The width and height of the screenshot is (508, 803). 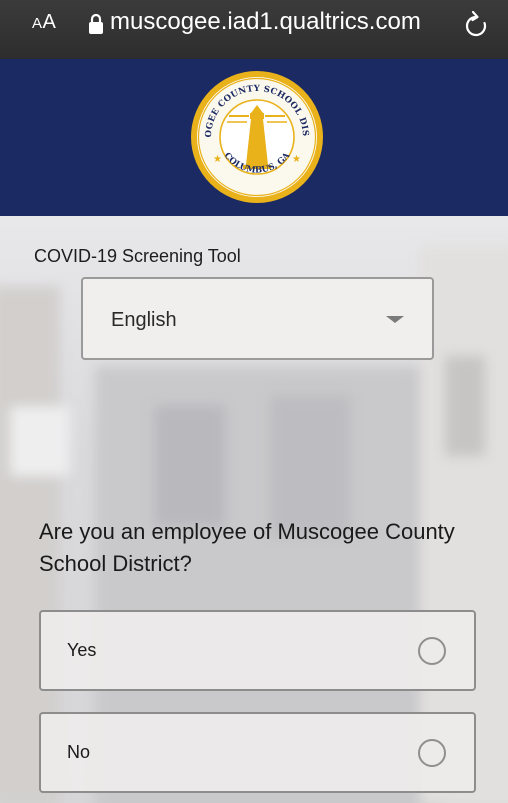 What do you see at coordinates (144, 320) in the screenshot?
I see `language-select-value: English` at bounding box center [144, 320].